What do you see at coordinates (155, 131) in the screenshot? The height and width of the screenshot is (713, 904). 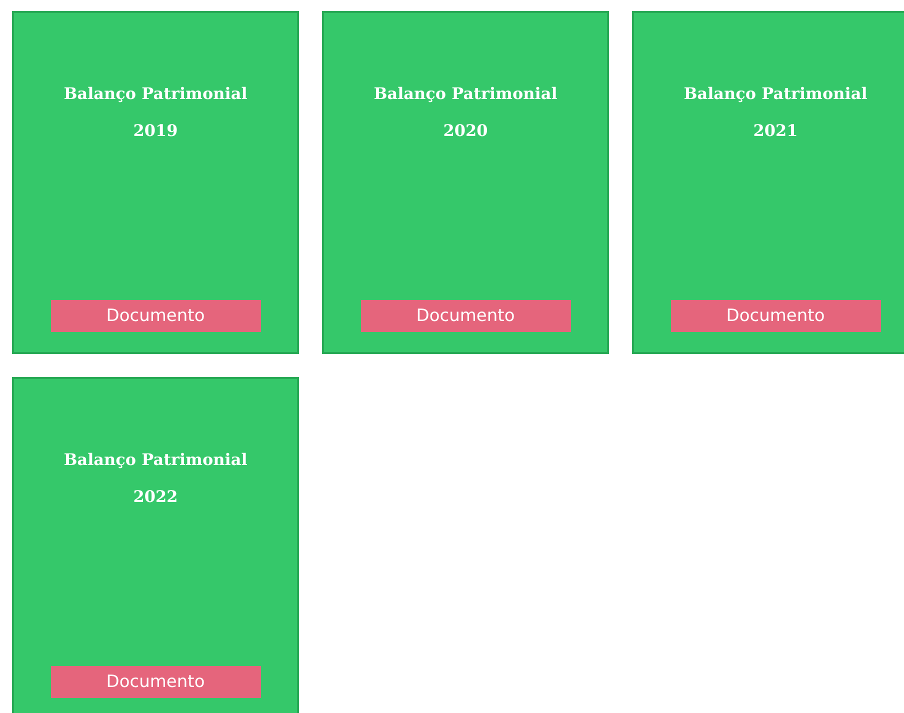 I see `card-year: 2019` at bounding box center [155, 131].